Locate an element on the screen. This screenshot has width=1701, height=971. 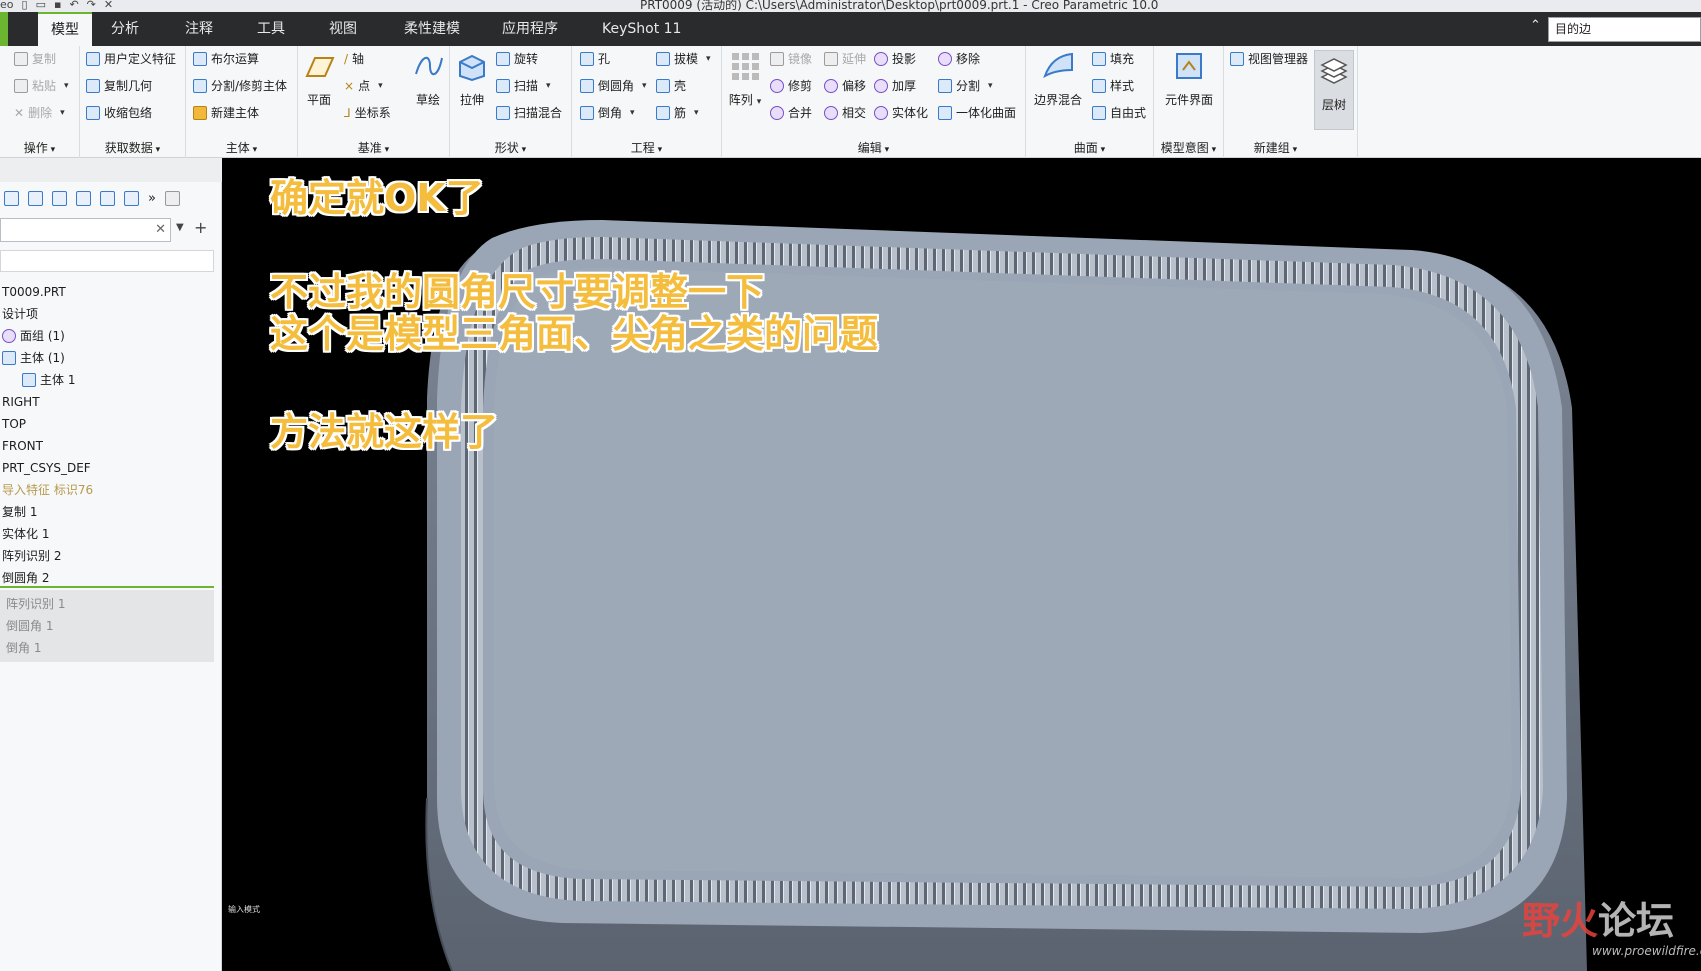
chamfer-button: 倒角 is located at coordinates (607, 113).